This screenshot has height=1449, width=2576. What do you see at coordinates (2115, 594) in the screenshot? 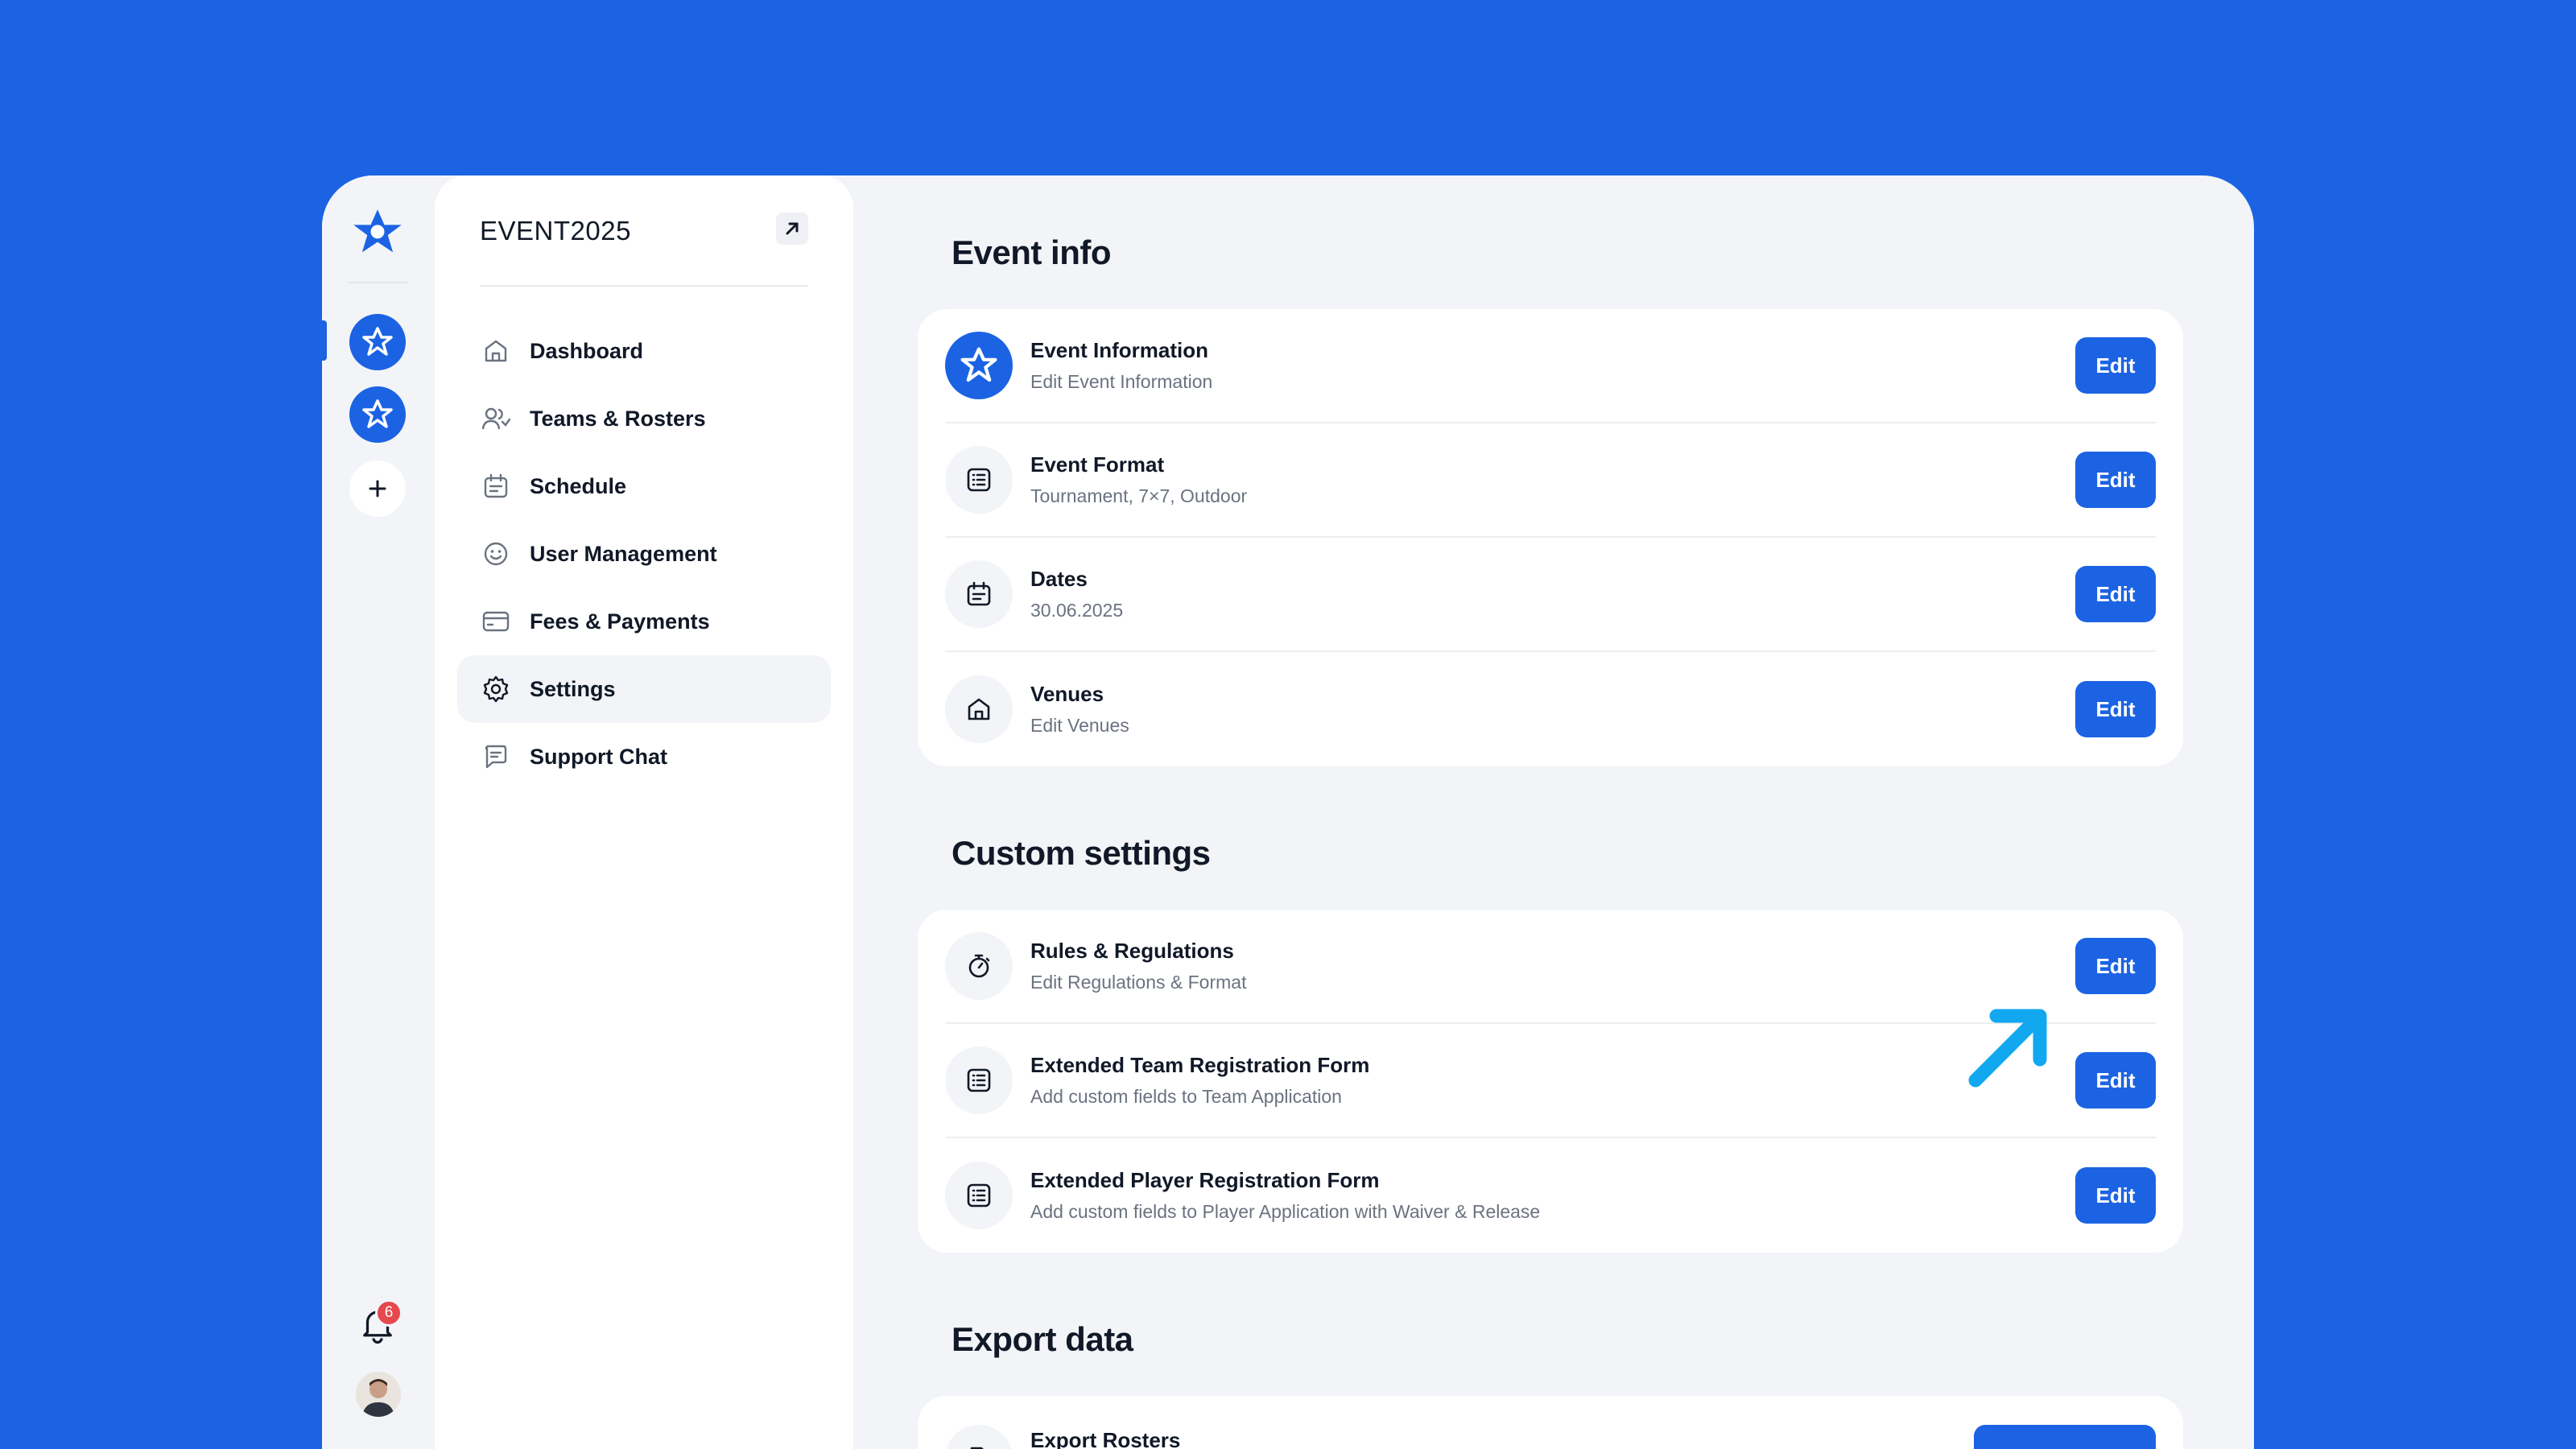
I see `edit-dates-button: Edit` at bounding box center [2115, 594].